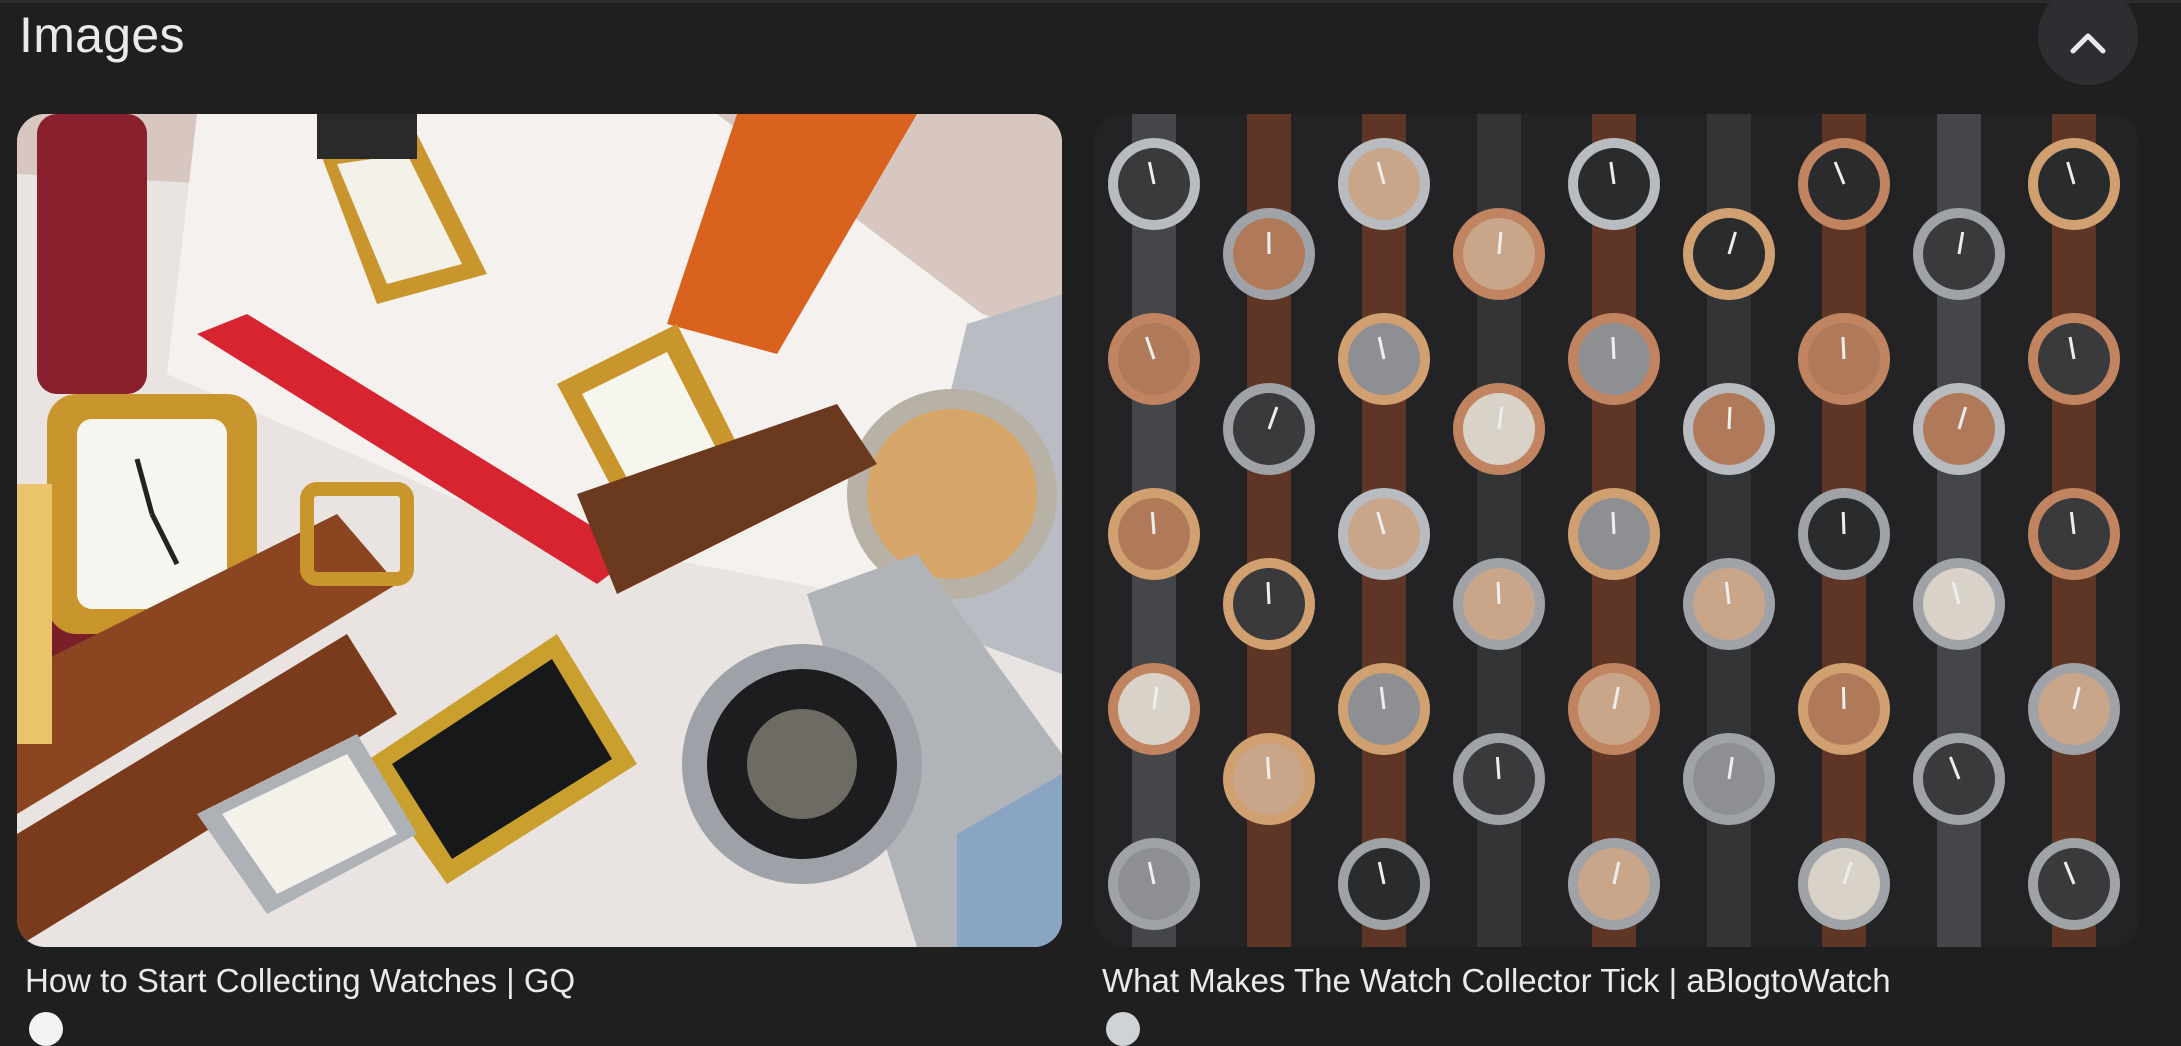 This screenshot has height=1046, width=2181. Describe the element at coordinates (102, 35) in the screenshot. I see `section-title: Images` at that location.